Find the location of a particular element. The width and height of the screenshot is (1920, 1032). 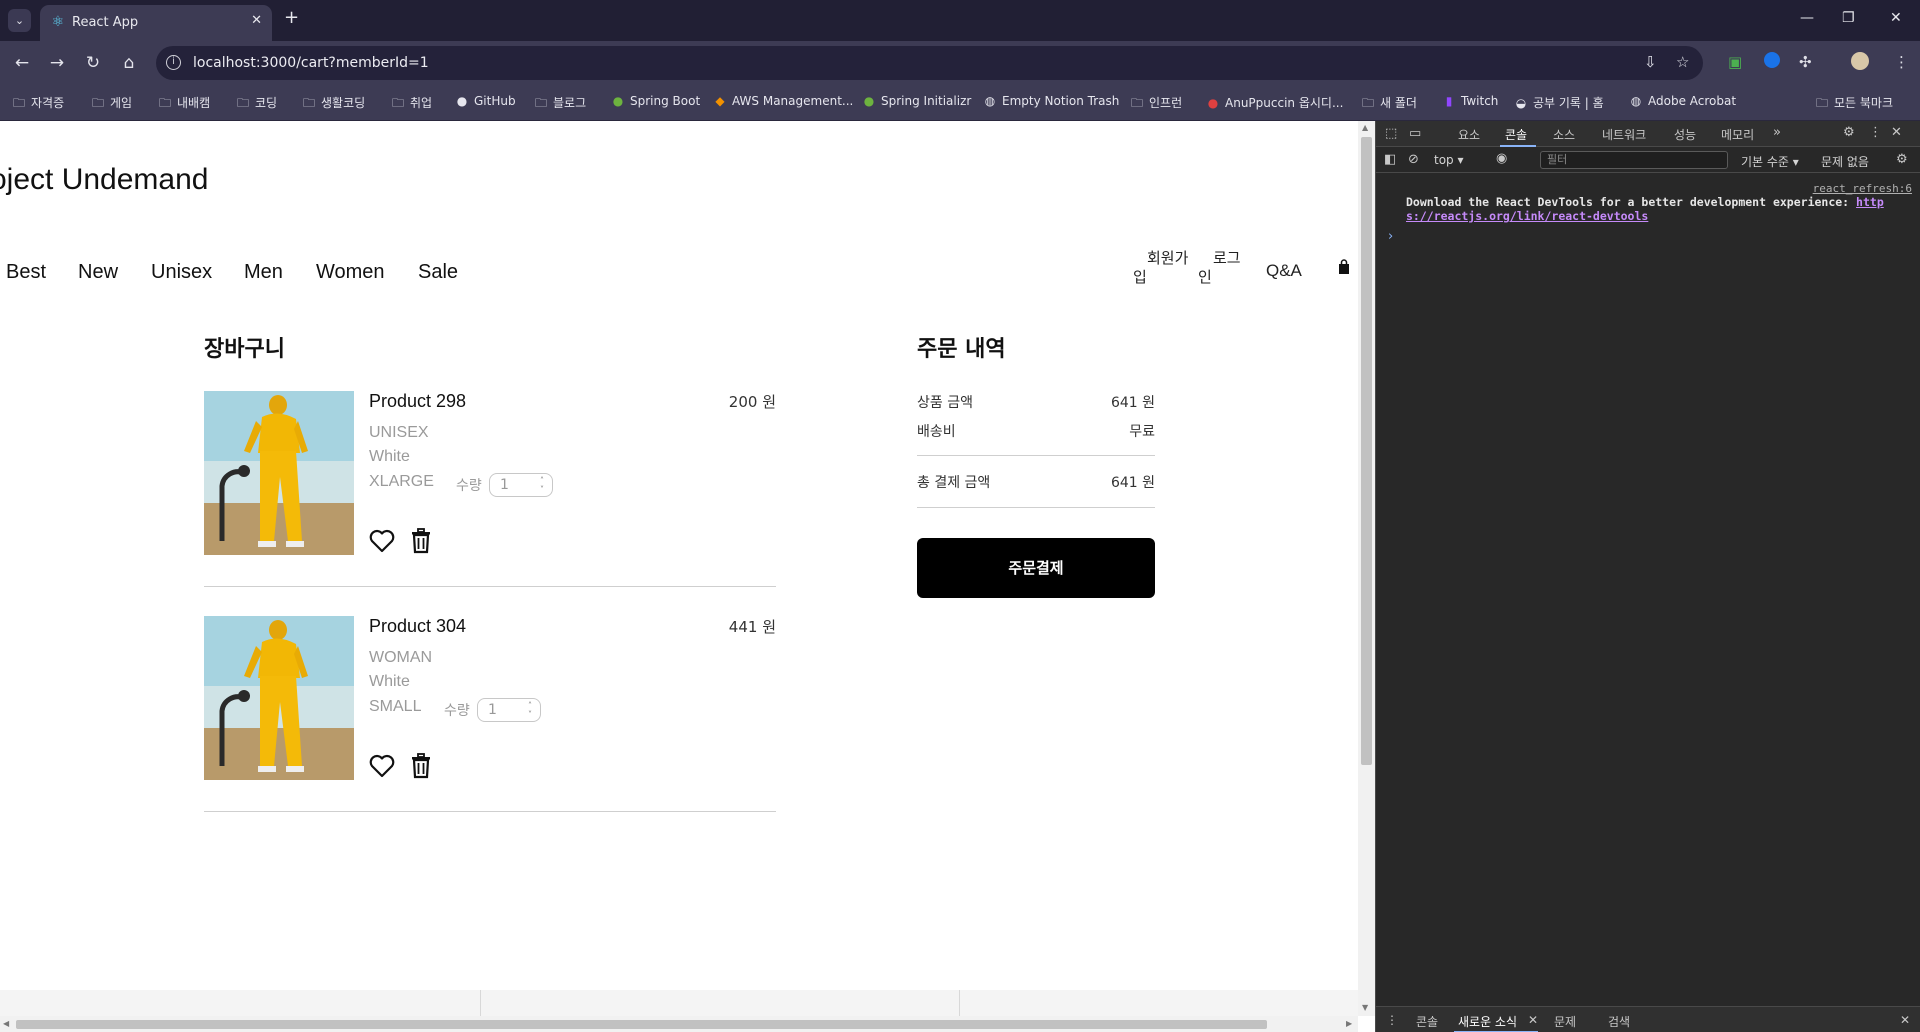

login-link: 로그 인 is located at coordinates (1219, 268).